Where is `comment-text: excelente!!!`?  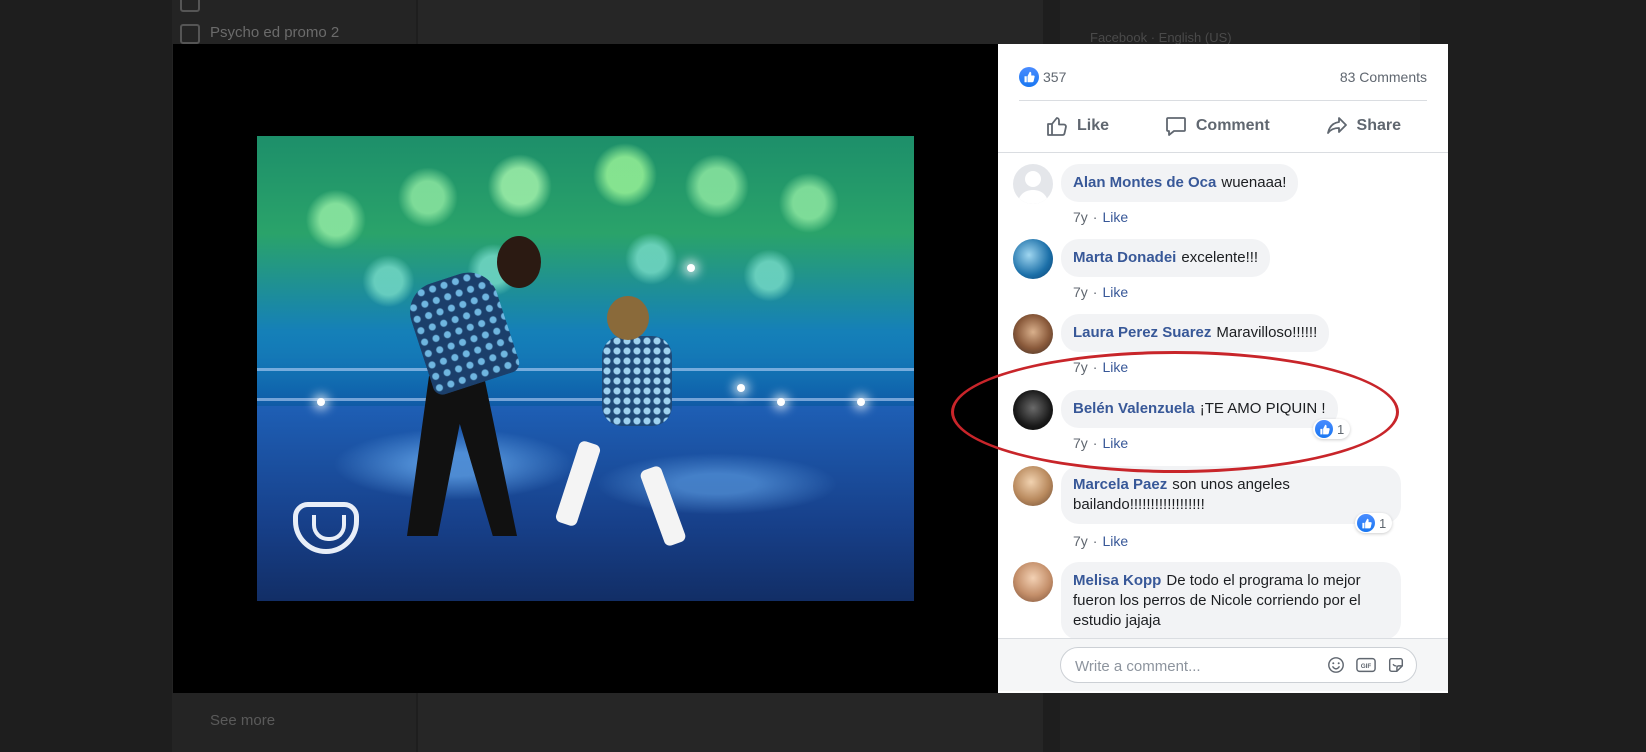
comment-text: excelente!!! is located at coordinates (1220, 257).